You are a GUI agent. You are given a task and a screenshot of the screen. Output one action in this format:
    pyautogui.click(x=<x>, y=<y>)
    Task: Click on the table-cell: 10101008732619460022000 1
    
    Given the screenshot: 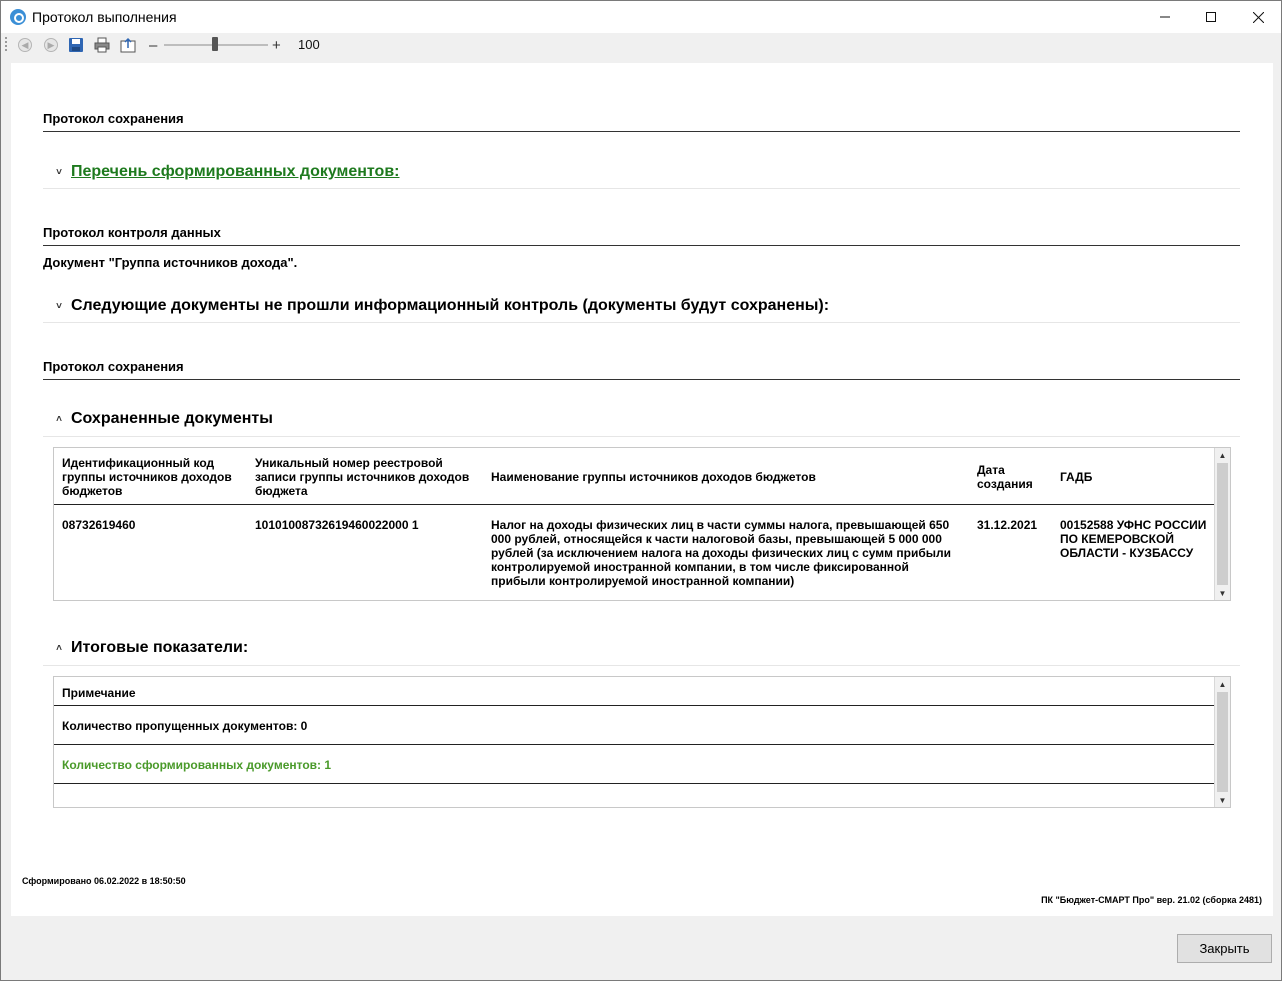 What is the action you would take?
    pyautogui.click(x=367, y=525)
    